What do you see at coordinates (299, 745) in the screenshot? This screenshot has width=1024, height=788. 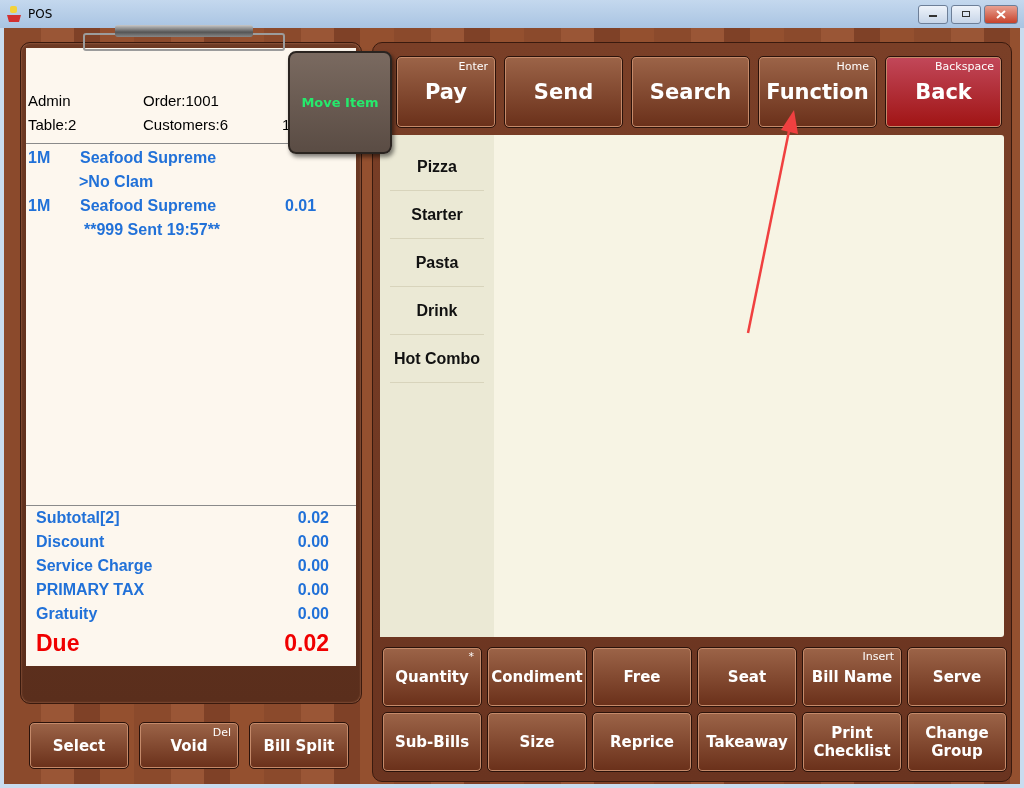 I see `order-button: Bill Split` at bounding box center [299, 745].